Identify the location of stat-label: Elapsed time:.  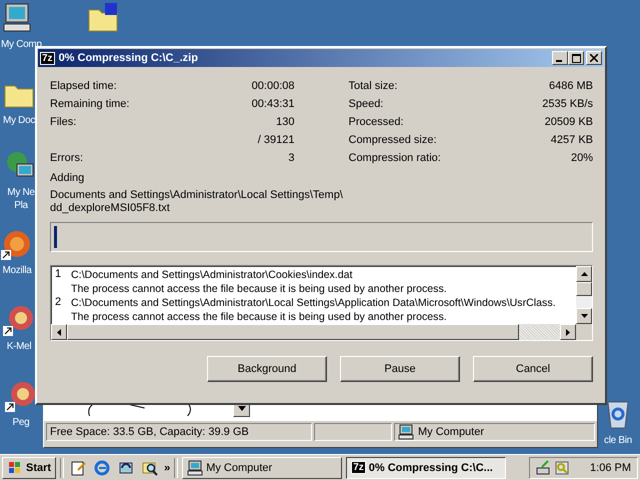
(83, 86).